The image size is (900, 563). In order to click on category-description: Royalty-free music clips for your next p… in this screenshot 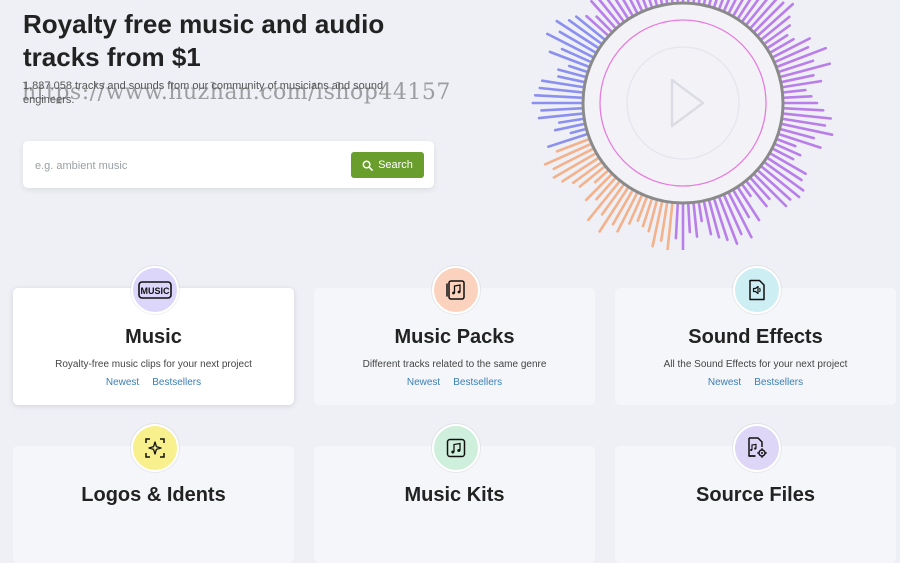, I will do `click(153, 364)`.